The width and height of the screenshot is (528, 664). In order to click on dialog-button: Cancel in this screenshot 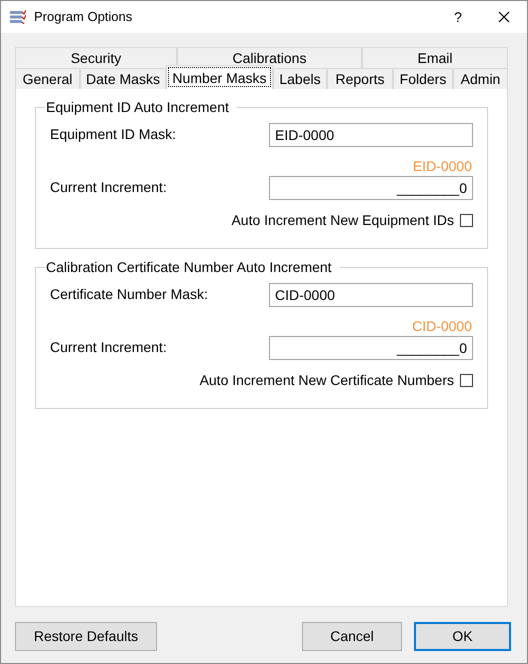, I will do `click(352, 636)`.